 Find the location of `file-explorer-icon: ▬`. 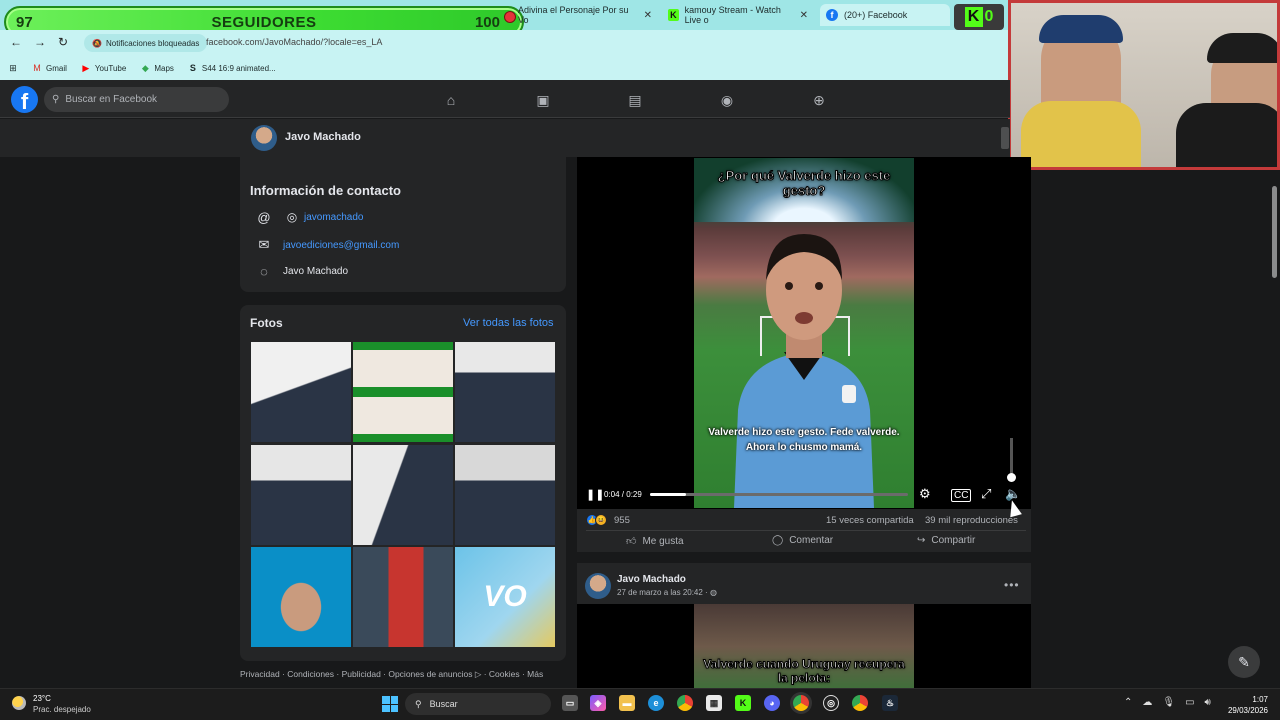

file-explorer-icon: ▬ is located at coordinates (627, 703).